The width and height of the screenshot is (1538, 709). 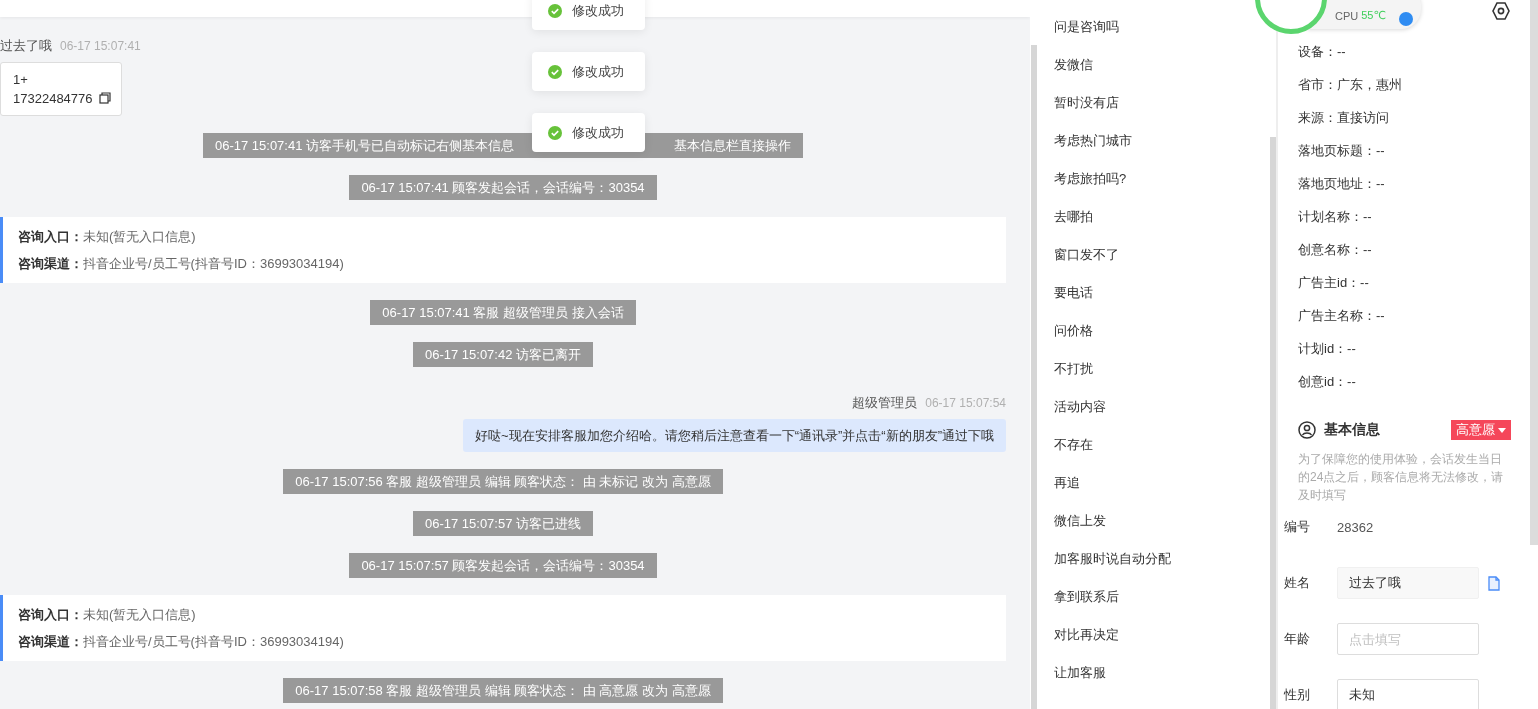 I want to click on info-row-text: 广告主id：--, so click(x=1334, y=283).